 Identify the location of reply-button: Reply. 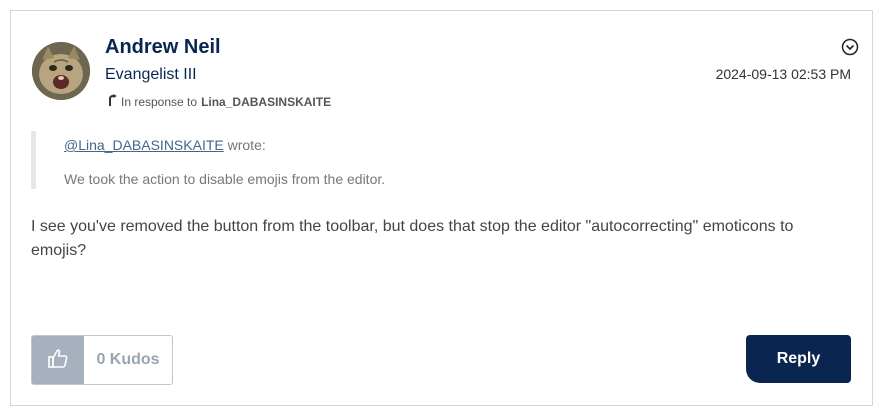
(798, 359).